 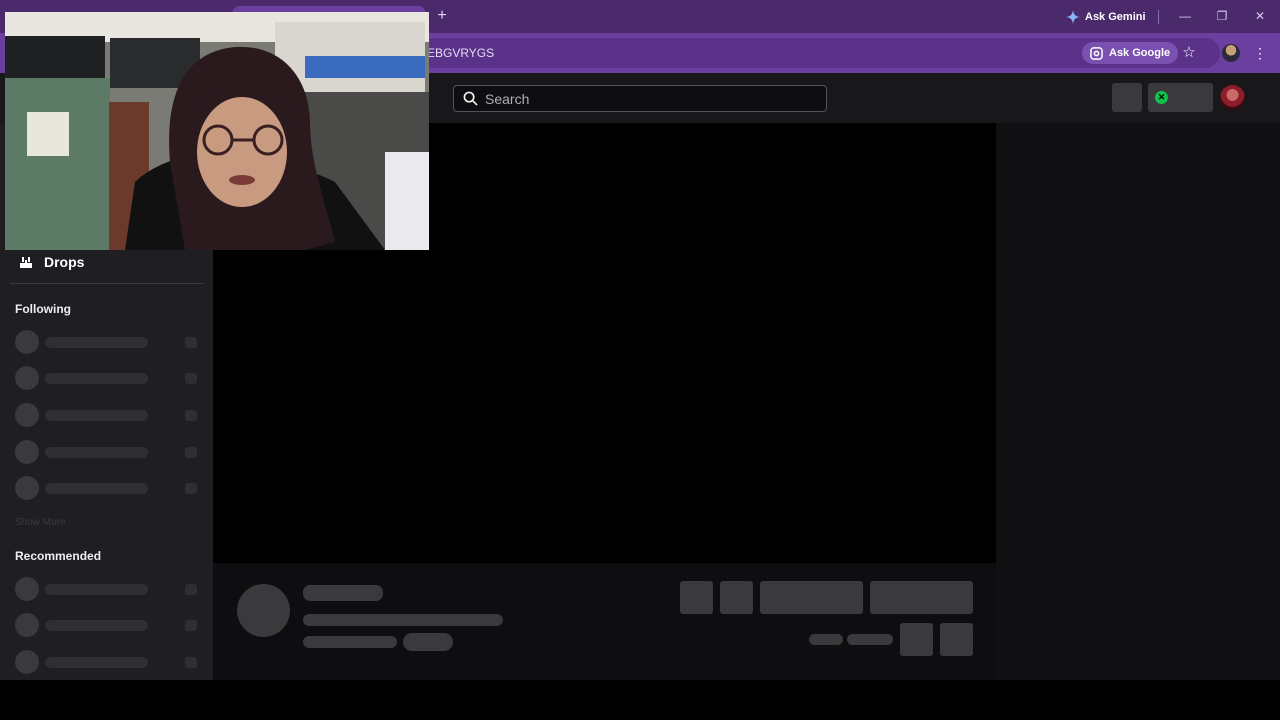 I want to click on search-icon, so click(x=470, y=98).